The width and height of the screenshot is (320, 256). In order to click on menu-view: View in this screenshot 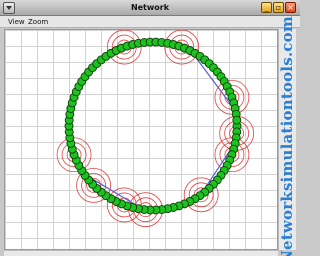, I will do `click(16, 22)`.